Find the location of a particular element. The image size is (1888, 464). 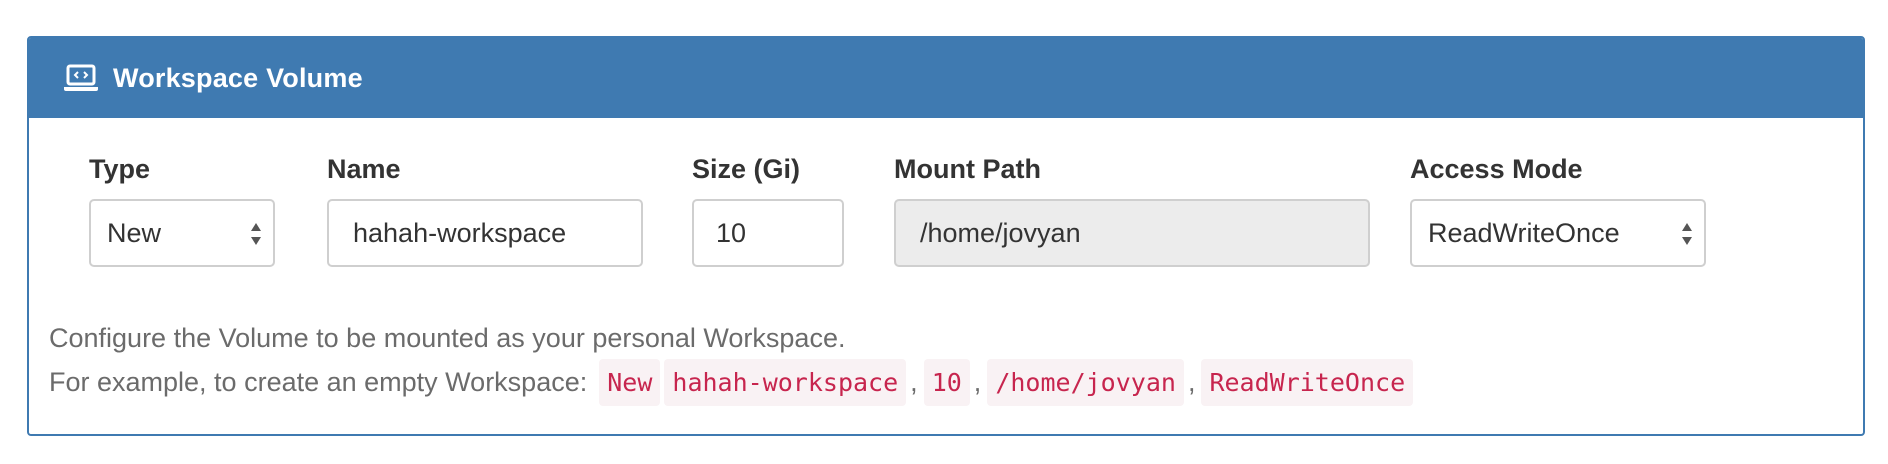

example-name: hahah-workspace is located at coordinates (785, 382).